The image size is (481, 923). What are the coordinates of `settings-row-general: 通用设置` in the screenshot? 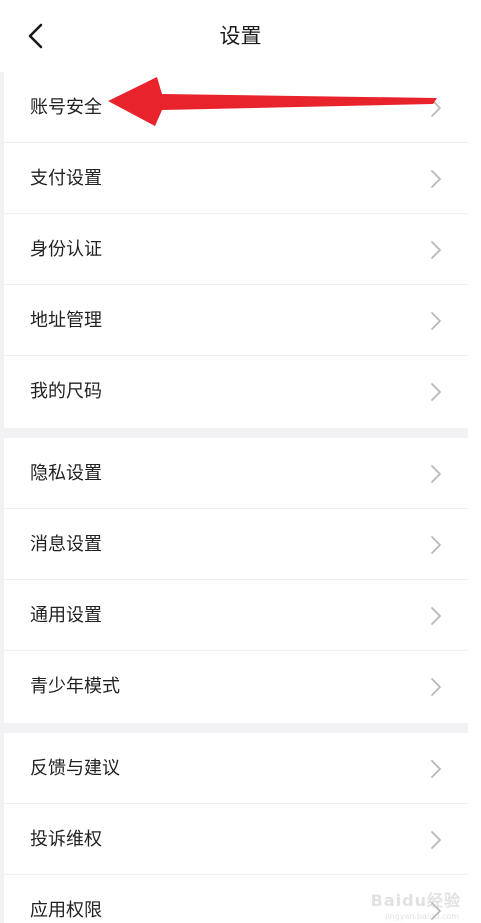 It's located at (236, 615).